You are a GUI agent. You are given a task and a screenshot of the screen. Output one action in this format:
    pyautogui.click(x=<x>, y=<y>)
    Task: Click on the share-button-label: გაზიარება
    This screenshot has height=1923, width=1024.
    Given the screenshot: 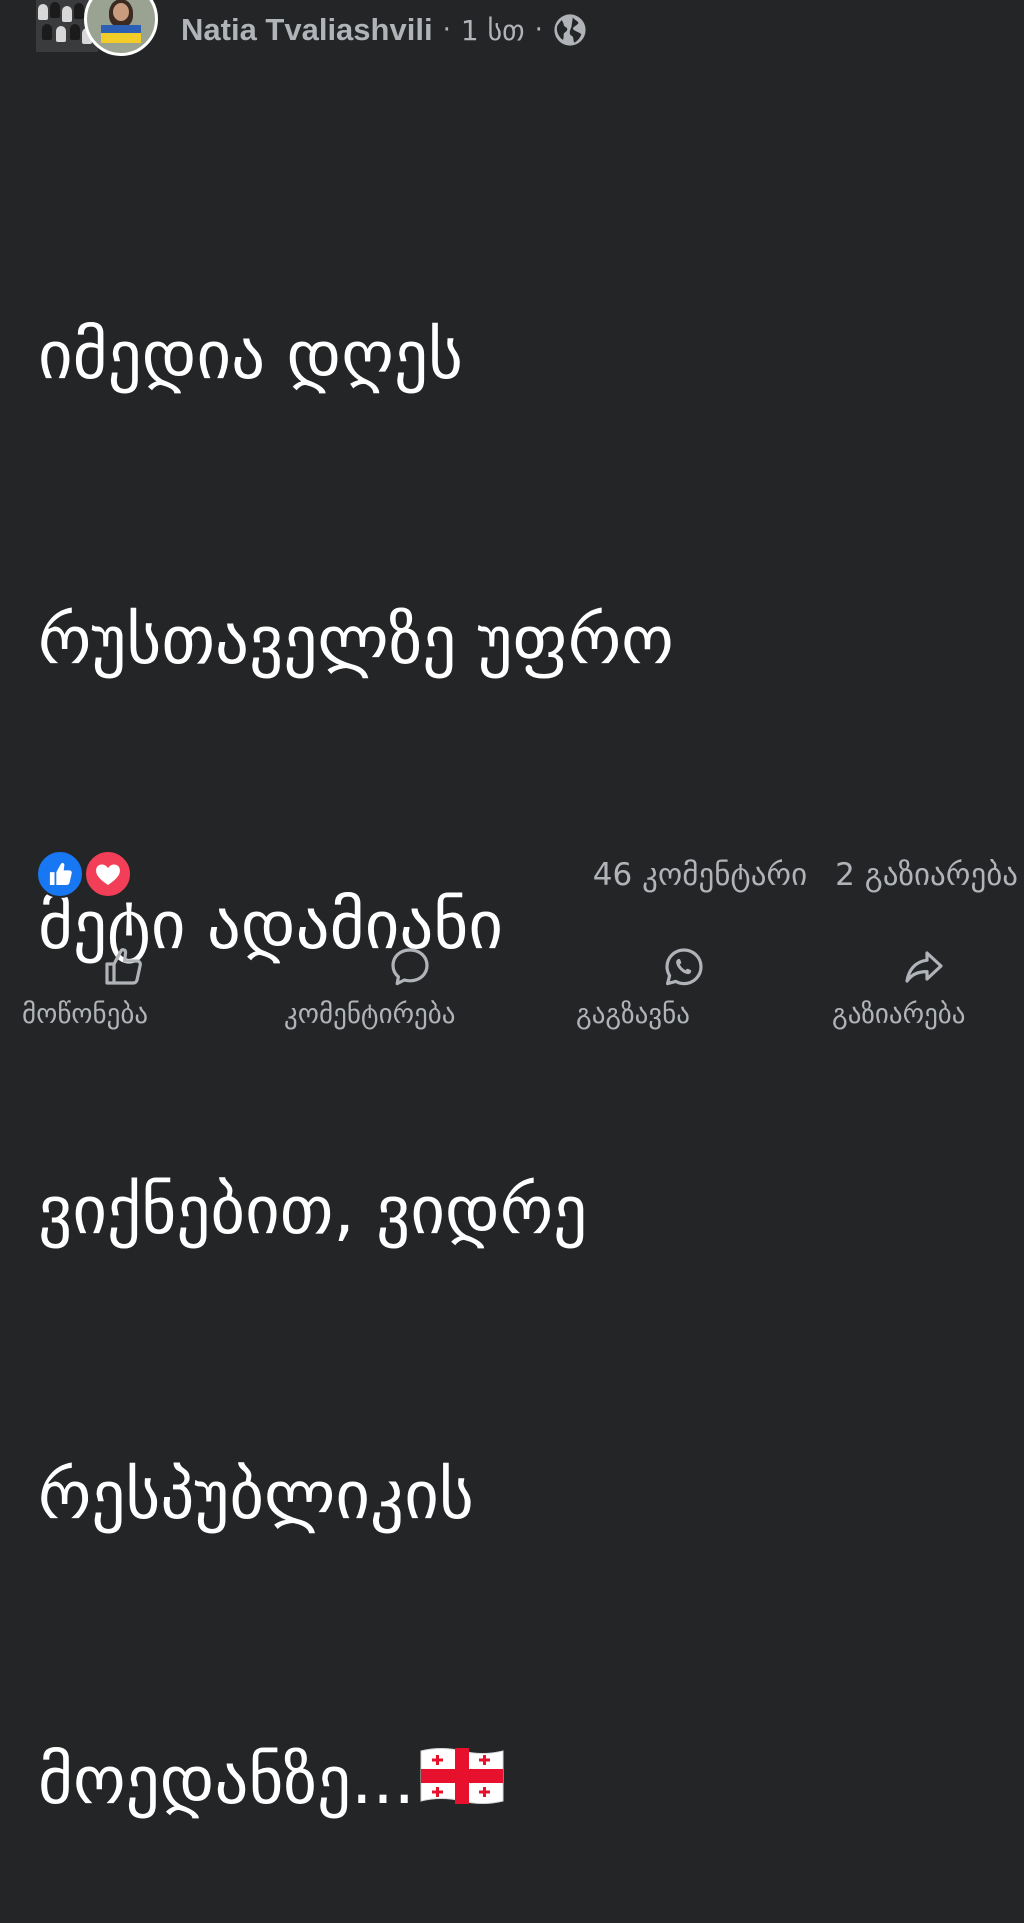 What is the action you would take?
    pyautogui.click(x=899, y=1014)
    